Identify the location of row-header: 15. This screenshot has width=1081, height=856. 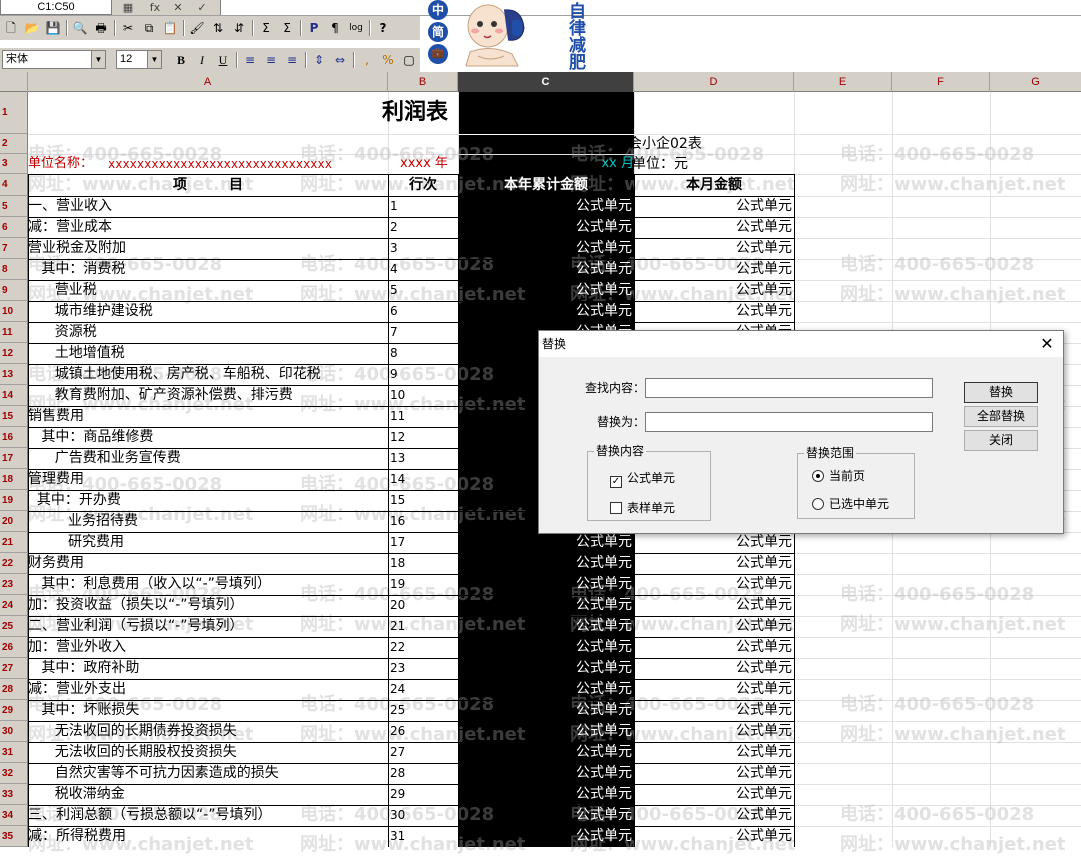
(14, 416).